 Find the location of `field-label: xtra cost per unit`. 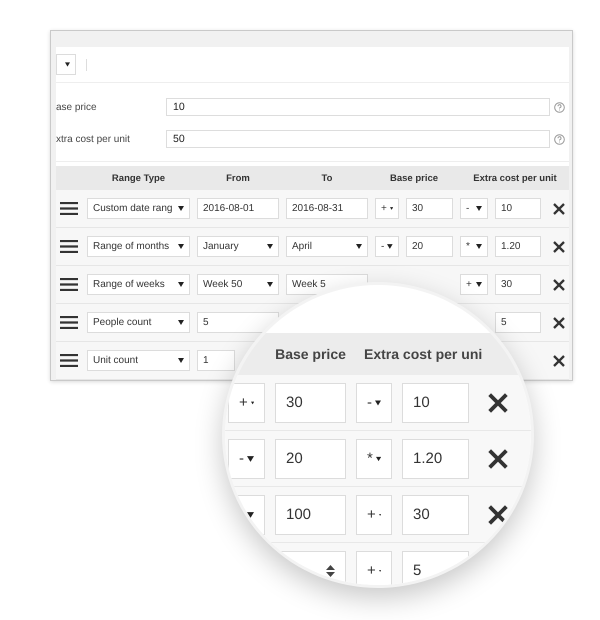

field-label: xtra cost per unit is located at coordinates (93, 139).